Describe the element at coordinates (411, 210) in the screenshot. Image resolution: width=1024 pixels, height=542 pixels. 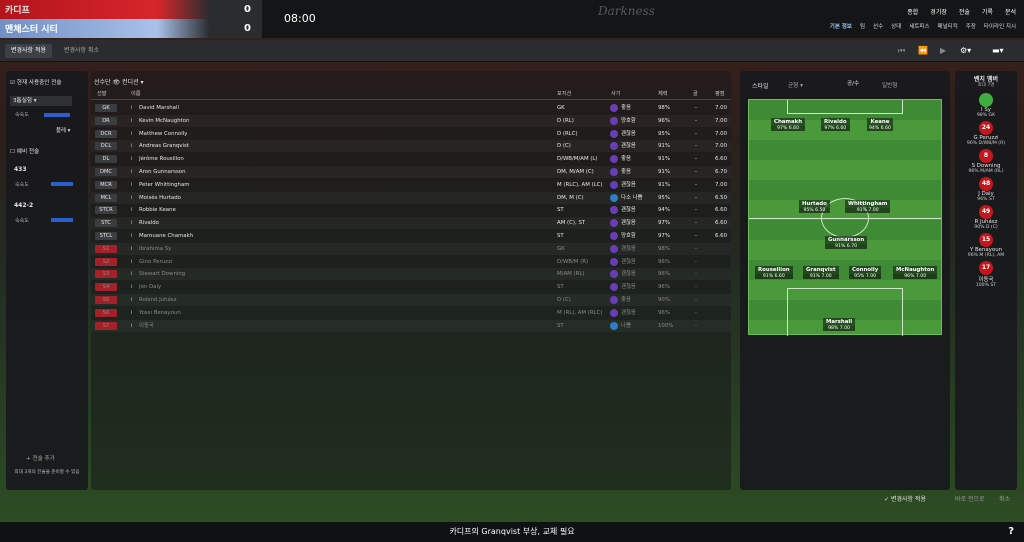
I see `table-row: STCR i Robbie Keane ST 괜찮음 94% - 6.60` at that location.